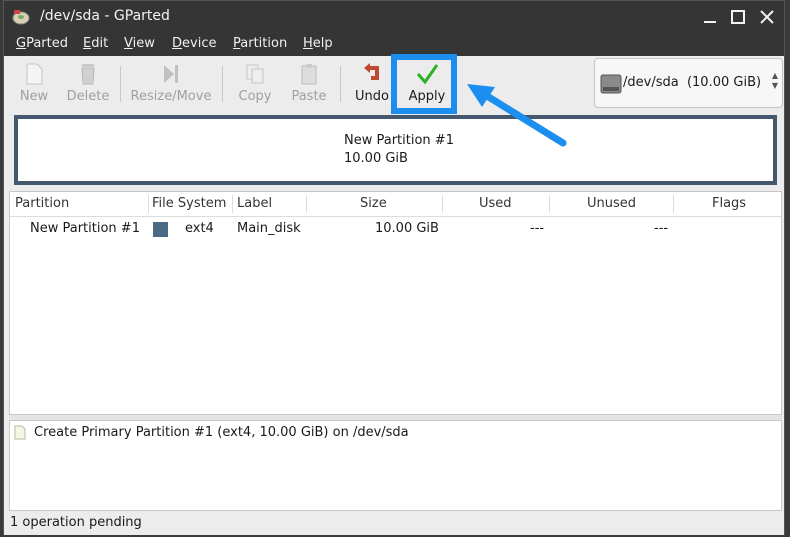  Describe the element at coordinates (189, 203) in the screenshot. I see `column-header-filesystem: File System` at that location.